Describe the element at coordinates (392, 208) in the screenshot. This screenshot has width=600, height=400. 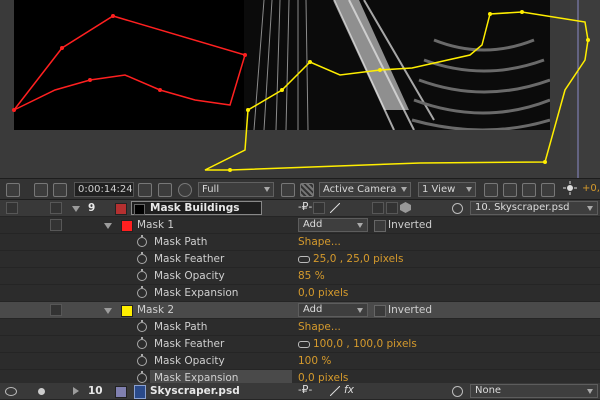
I see `adjustment-layer-switch` at that location.